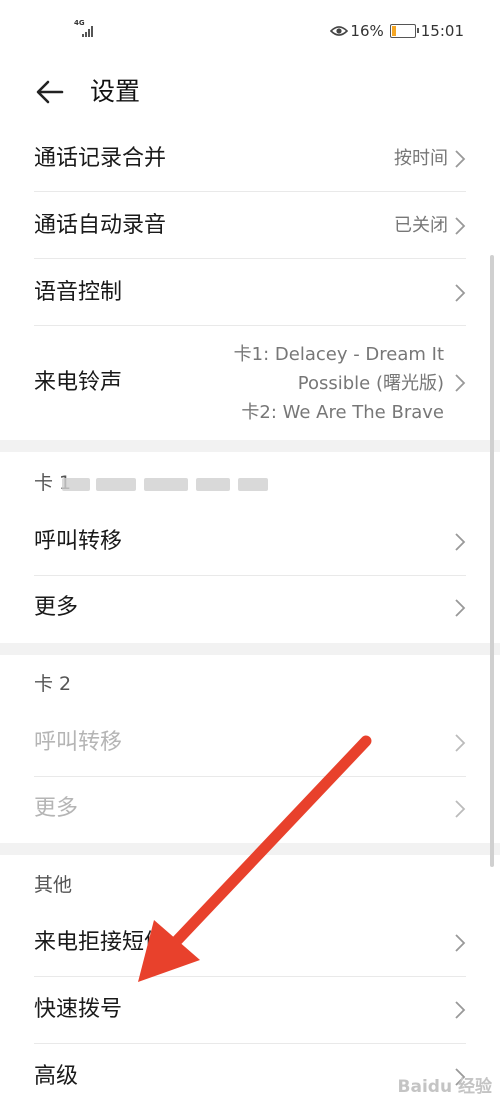 This screenshot has width=500, height=1111. What do you see at coordinates (250, 743) in the screenshot?
I see `card2-call-forwarding-row: 呼叫转移` at bounding box center [250, 743].